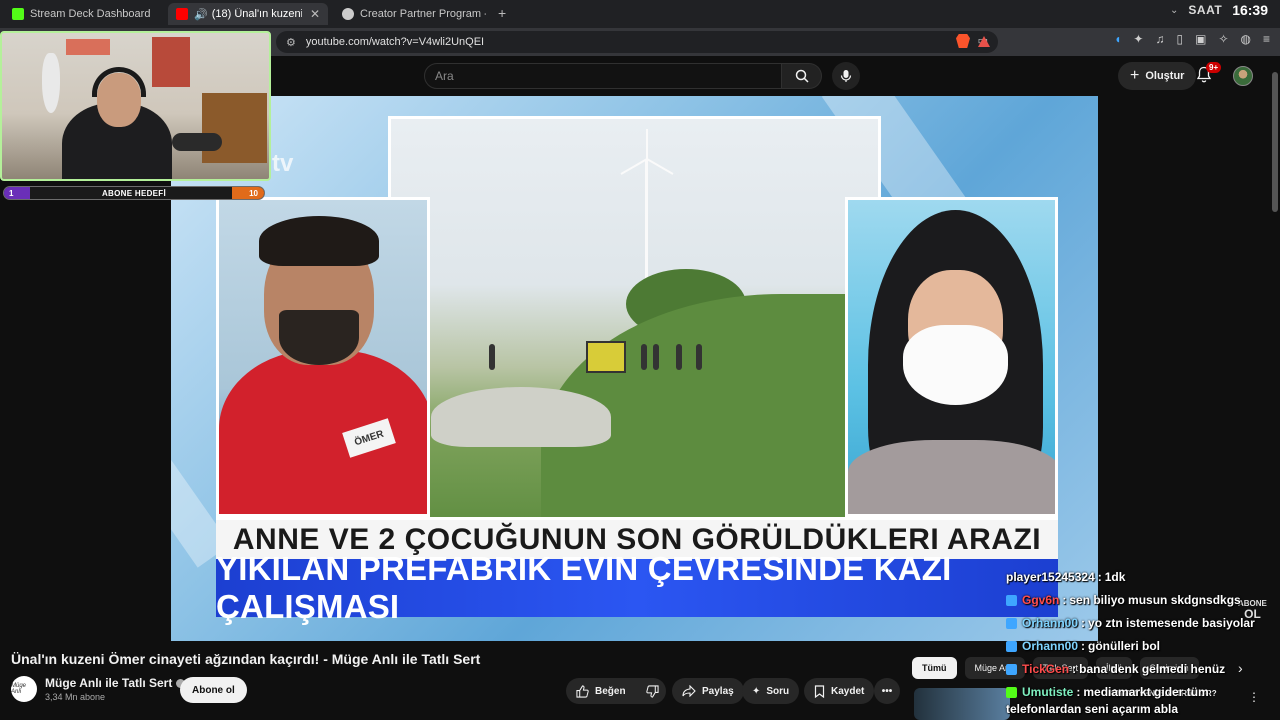 This screenshot has height=720, width=1280. I want to click on guest-beard, so click(319, 337).